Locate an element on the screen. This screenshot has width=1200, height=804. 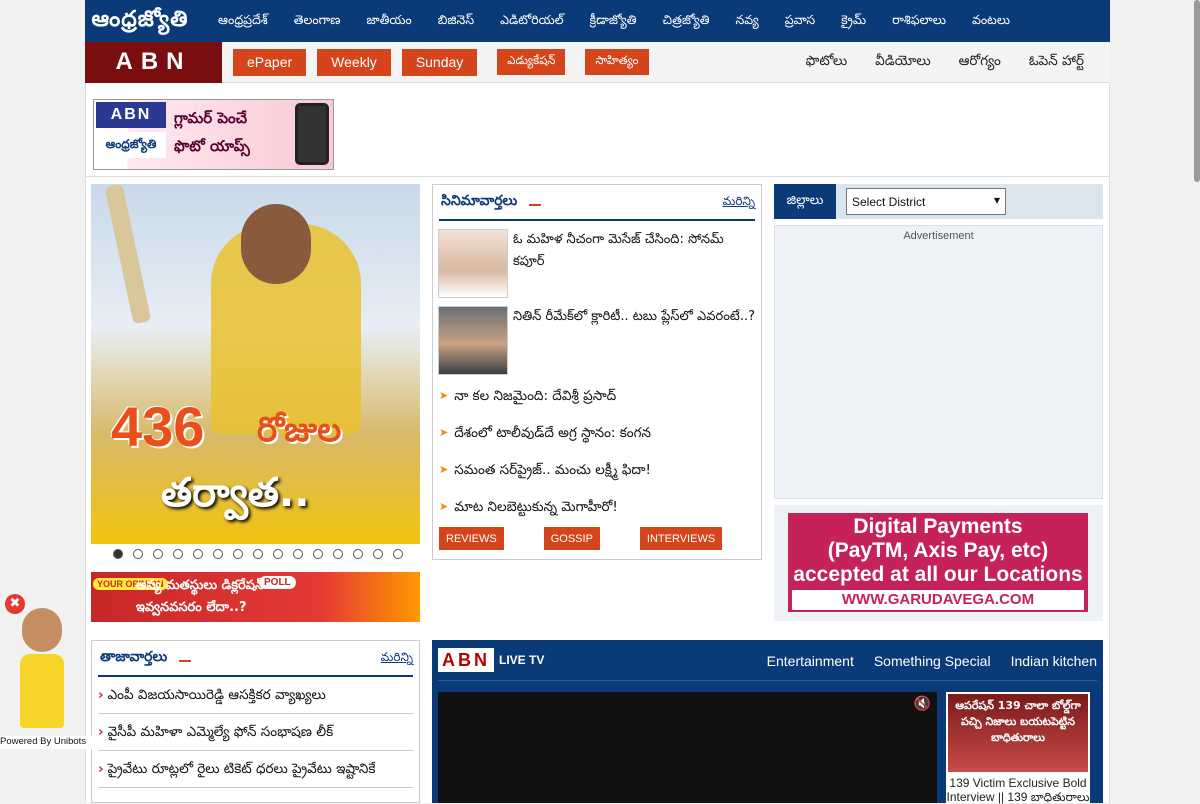
list-item: › ఎంపీ విజయసాయిరెడ్డి ఆసక్తికర వ్యాఖ్యలు is located at coordinates (255, 695).